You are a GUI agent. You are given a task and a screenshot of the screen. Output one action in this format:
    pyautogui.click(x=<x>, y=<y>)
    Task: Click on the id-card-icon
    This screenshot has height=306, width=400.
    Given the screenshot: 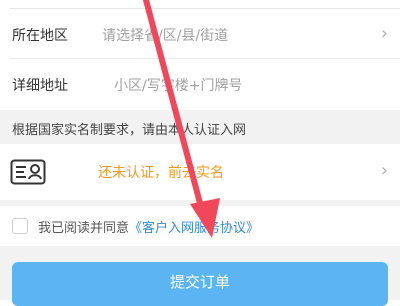 What is the action you would take?
    pyautogui.click(x=28, y=172)
    